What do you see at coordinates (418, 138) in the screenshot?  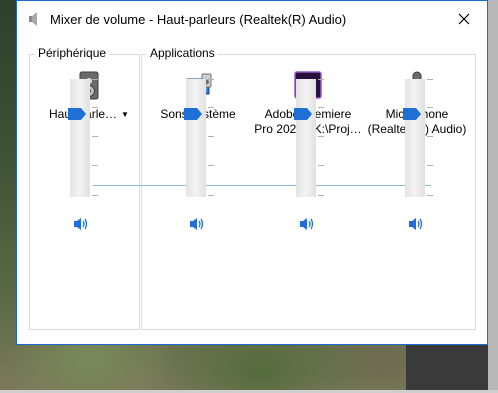 I see `volume-slider-microphone` at bounding box center [418, 138].